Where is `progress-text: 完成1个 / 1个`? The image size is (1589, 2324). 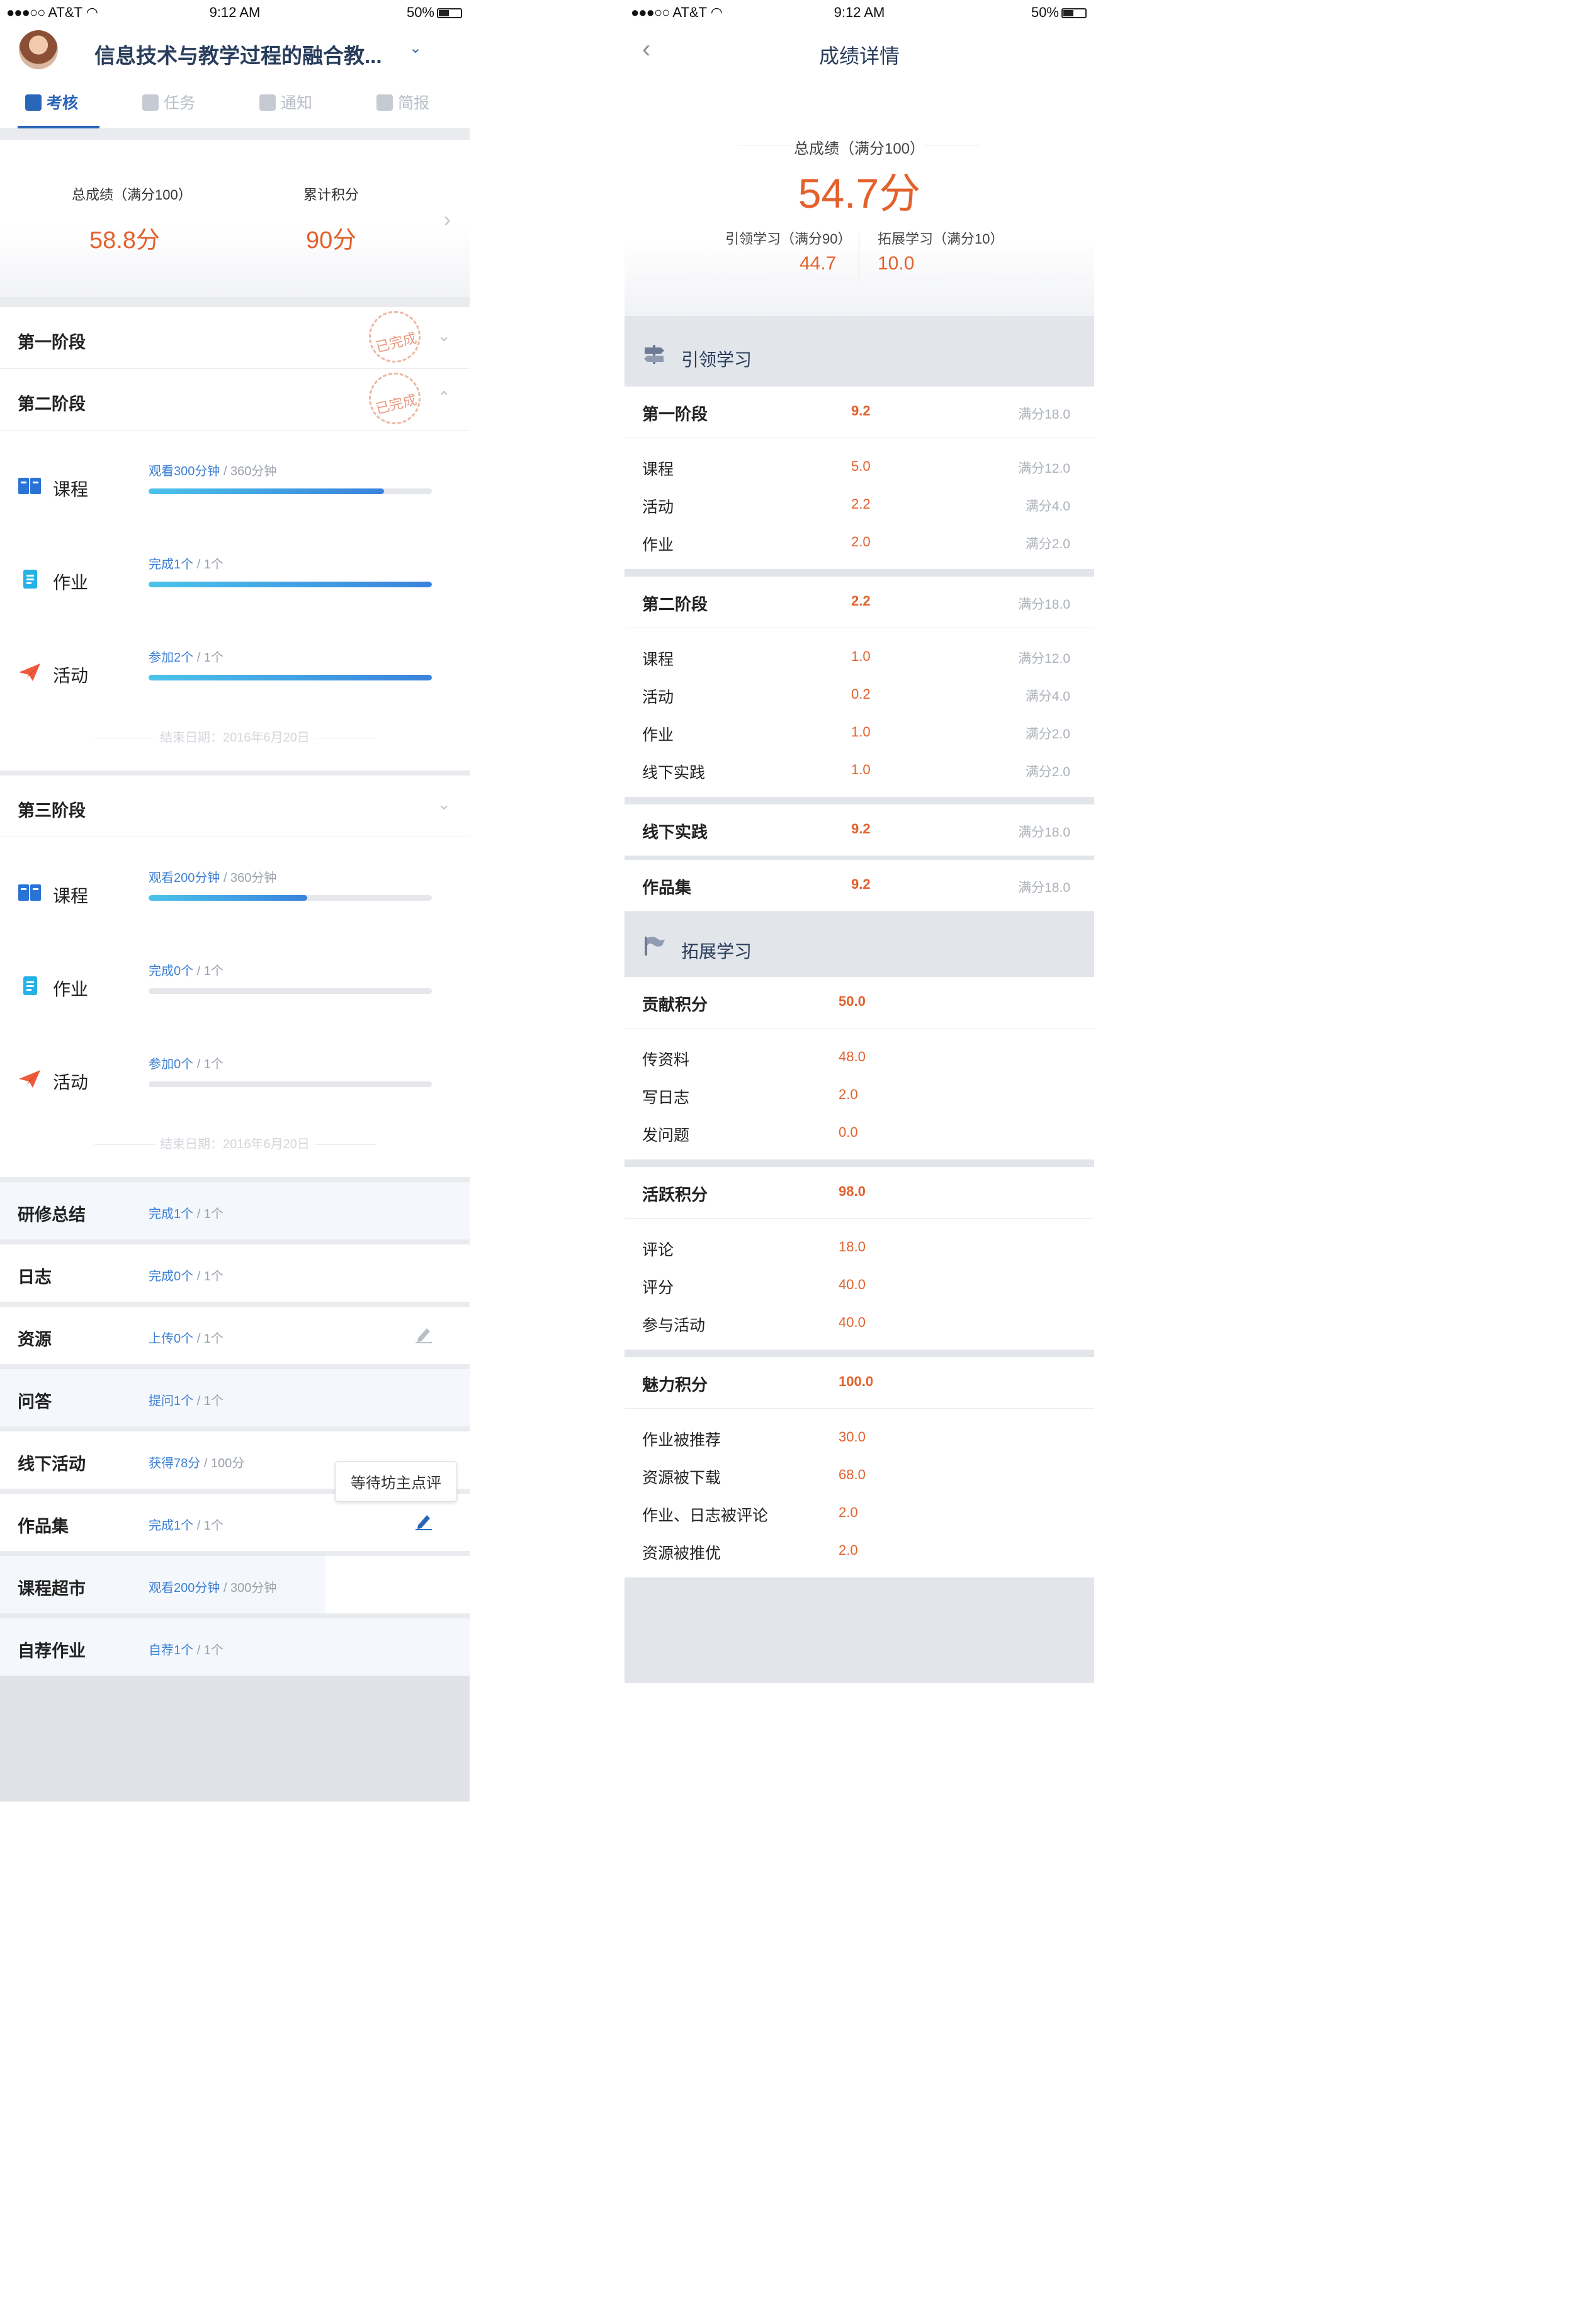
progress-text: 完成1个 / 1个 is located at coordinates (186, 565).